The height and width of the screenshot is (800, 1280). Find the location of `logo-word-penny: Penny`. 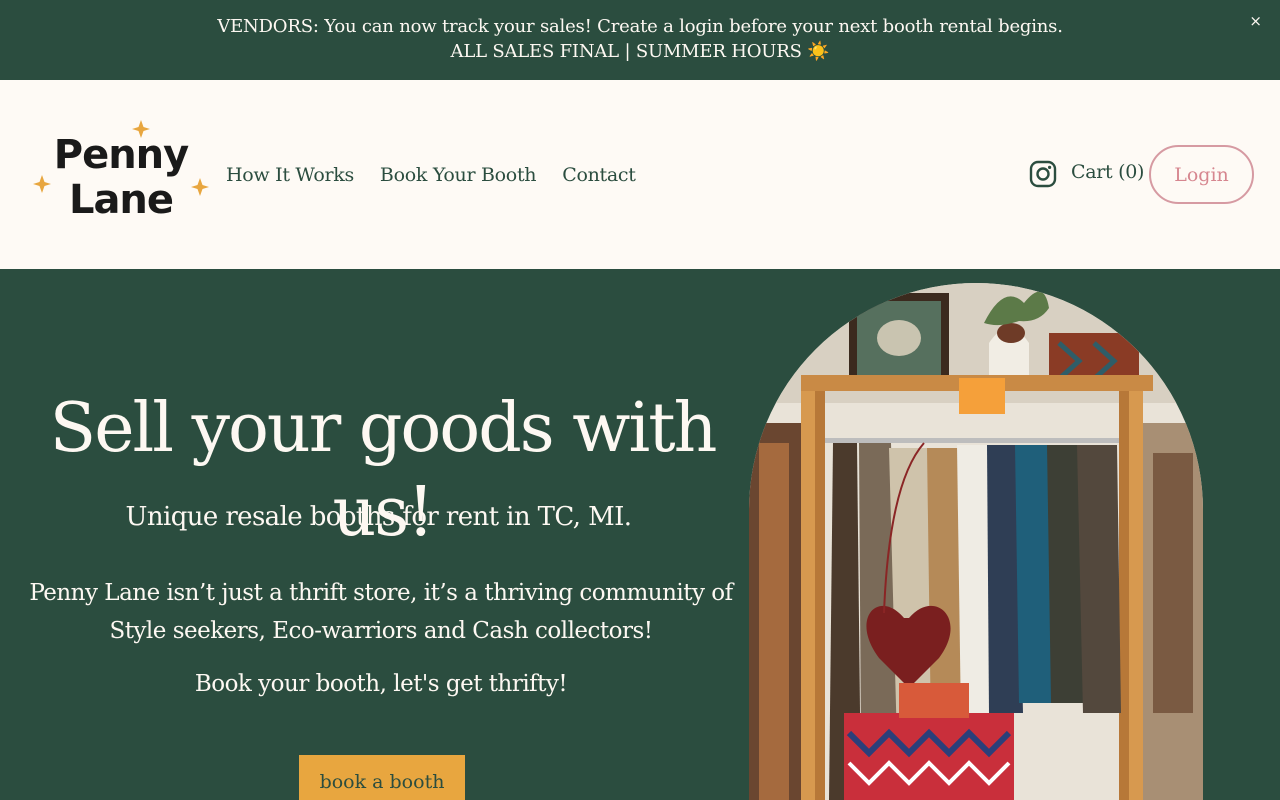

logo-word-penny: Penny is located at coordinates (121, 155).